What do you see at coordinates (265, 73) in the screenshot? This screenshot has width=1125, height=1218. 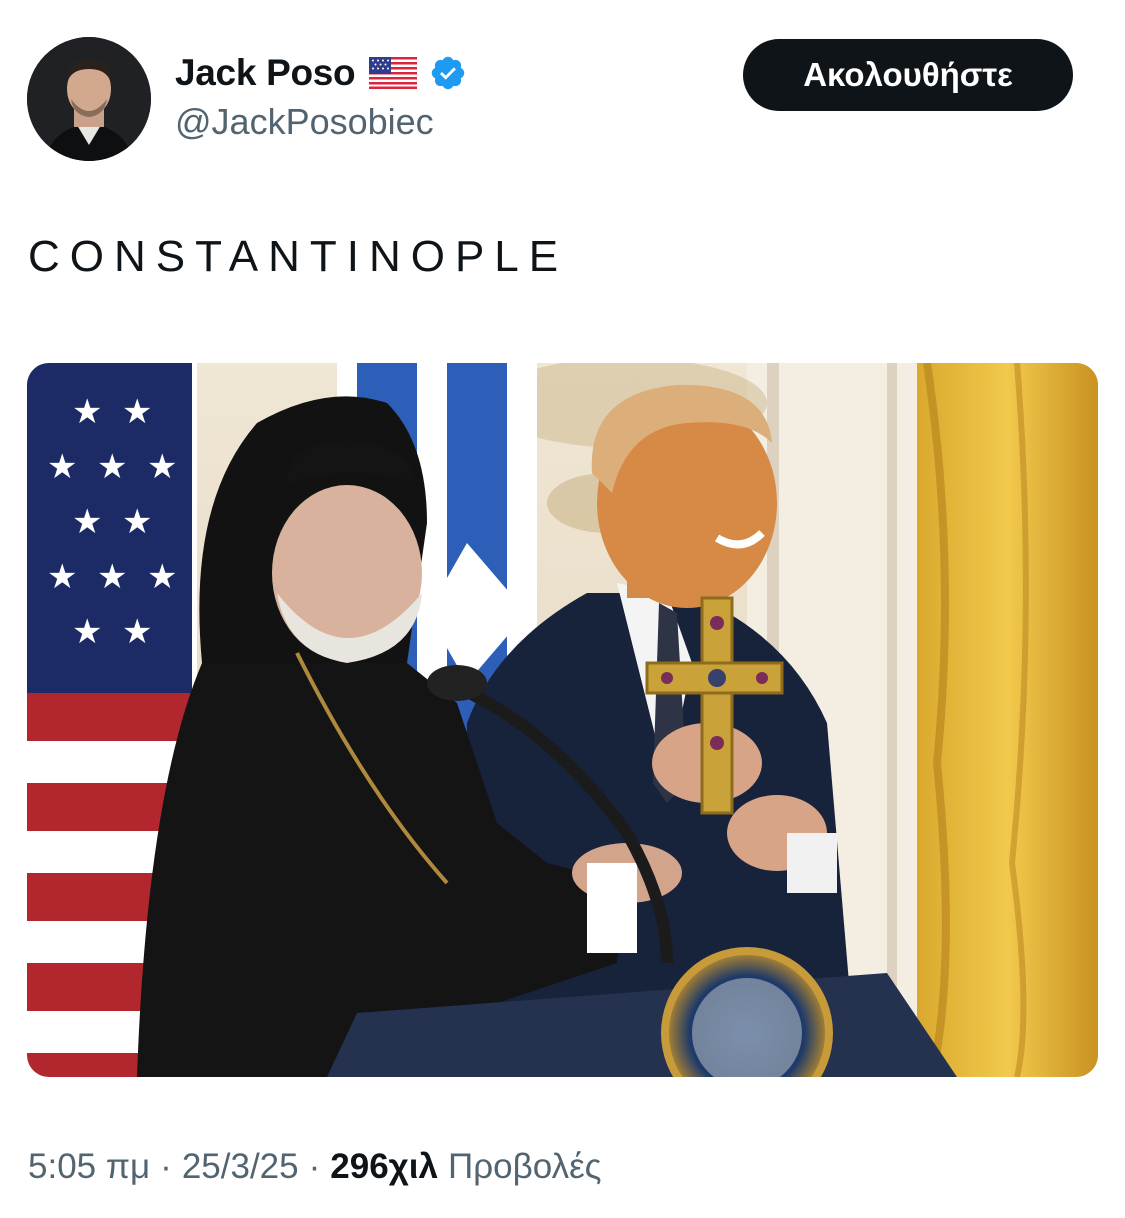 I see `author-display-name: Jack Poso` at bounding box center [265, 73].